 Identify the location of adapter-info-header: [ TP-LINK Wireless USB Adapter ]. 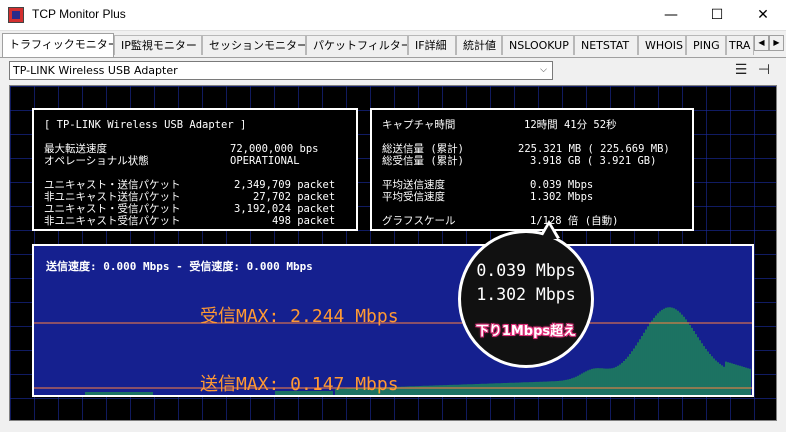
(145, 125).